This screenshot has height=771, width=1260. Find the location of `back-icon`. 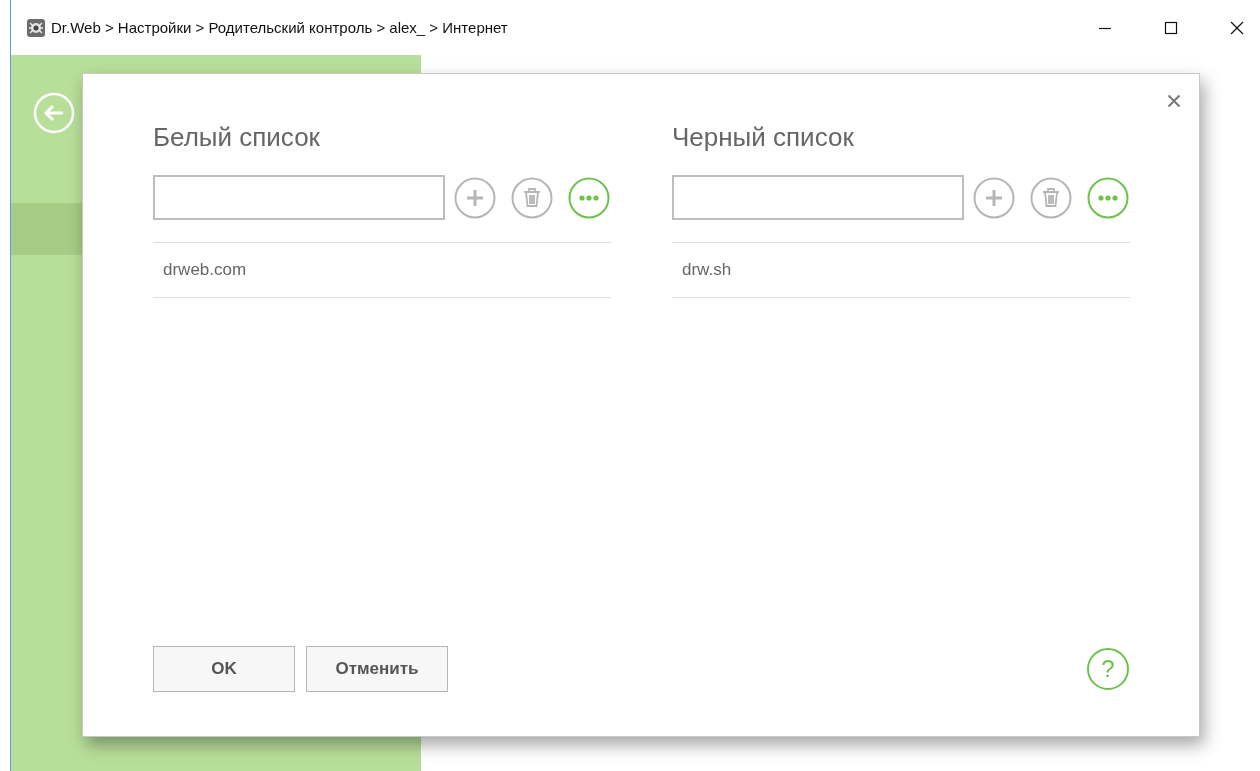

back-icon is located at coordinates (54, 113).